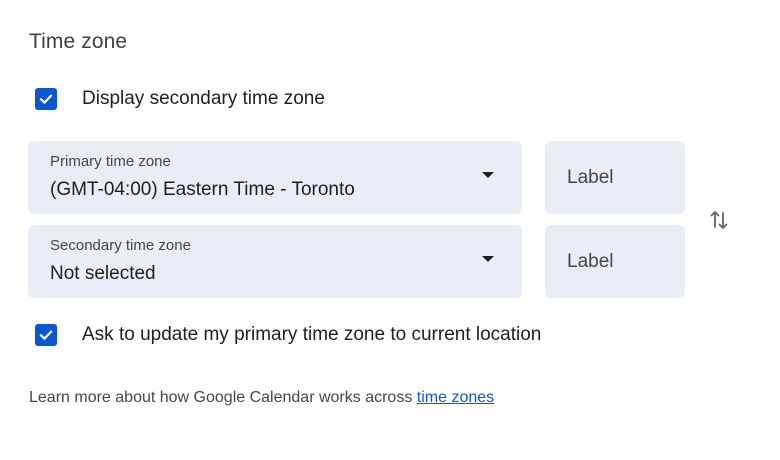 This screenshot has width=780, height=460. What do you see at coordinates (455, 397) in the screenshot?
I see `time-zones-link: time zones` at bounding box center [455, 397].